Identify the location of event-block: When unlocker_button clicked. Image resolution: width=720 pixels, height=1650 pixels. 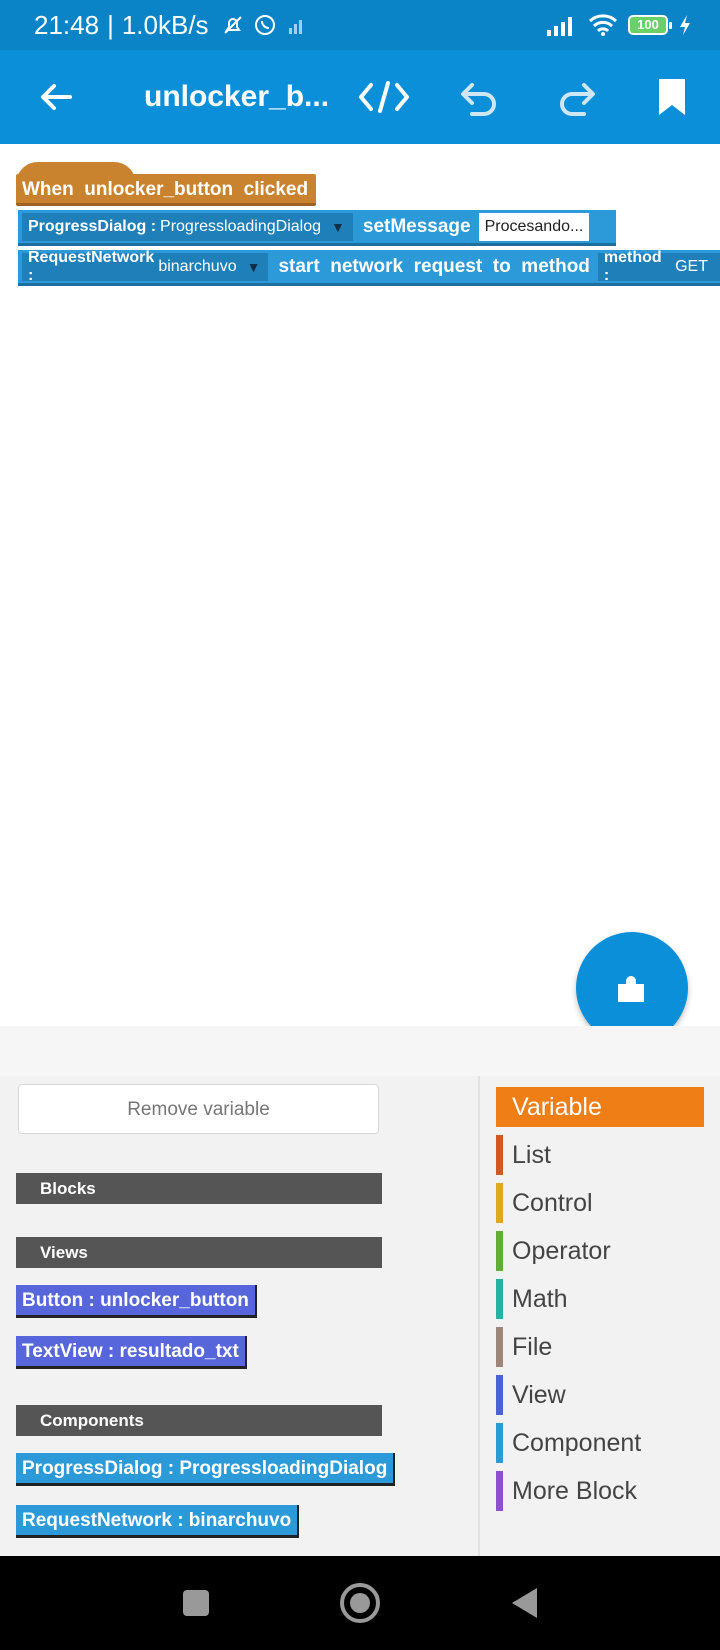
(166, 190).